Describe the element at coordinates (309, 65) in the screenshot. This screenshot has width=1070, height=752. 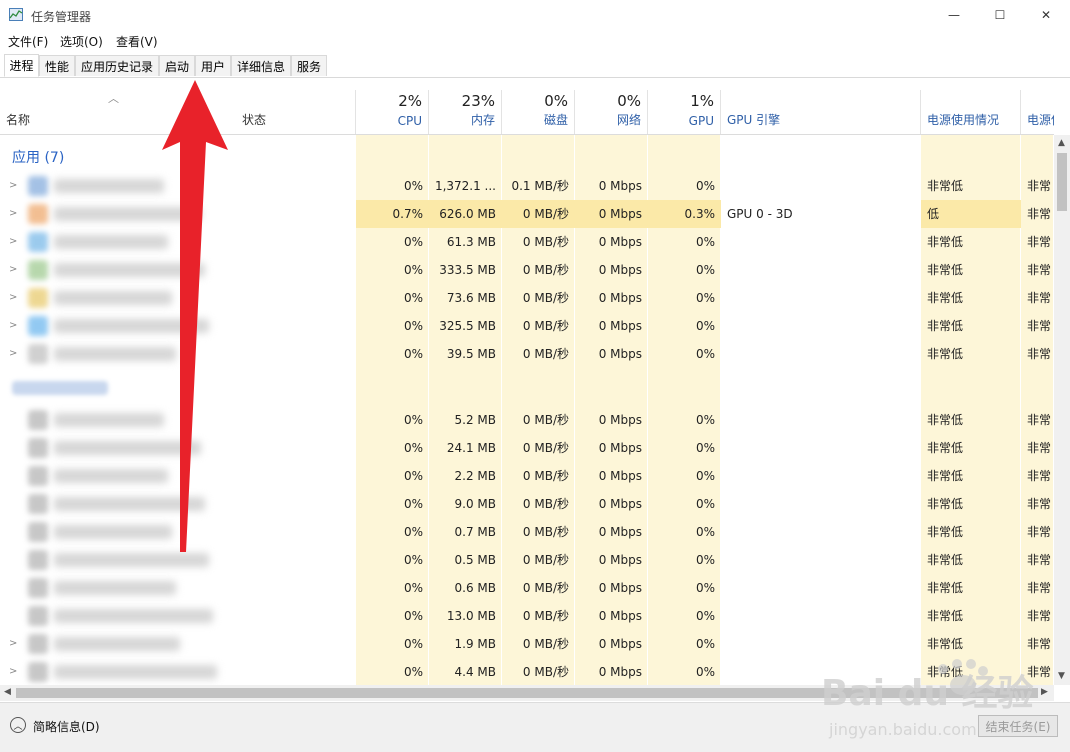
I see `tab-services: 服务` at that location.